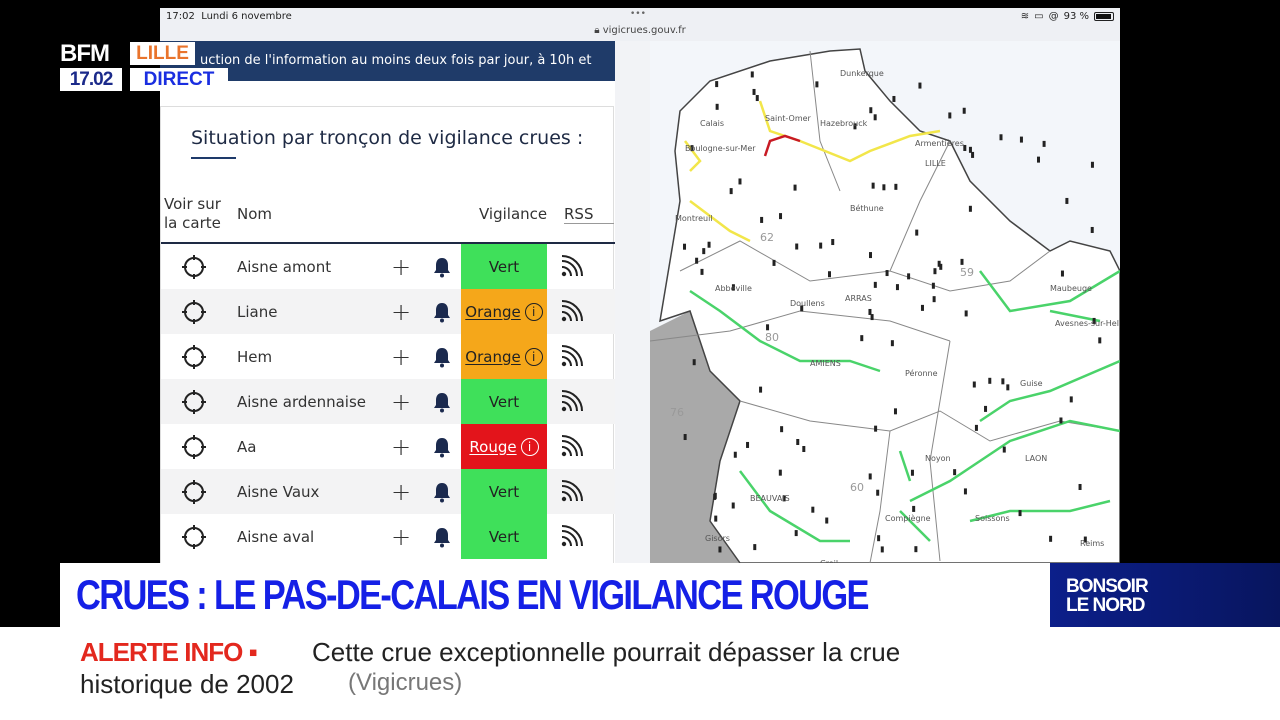 This screenshot has width=1280, height=720. I want to click on url-bar: 🔒︎ vigicrues.gouv.fr, so click(640, 33).